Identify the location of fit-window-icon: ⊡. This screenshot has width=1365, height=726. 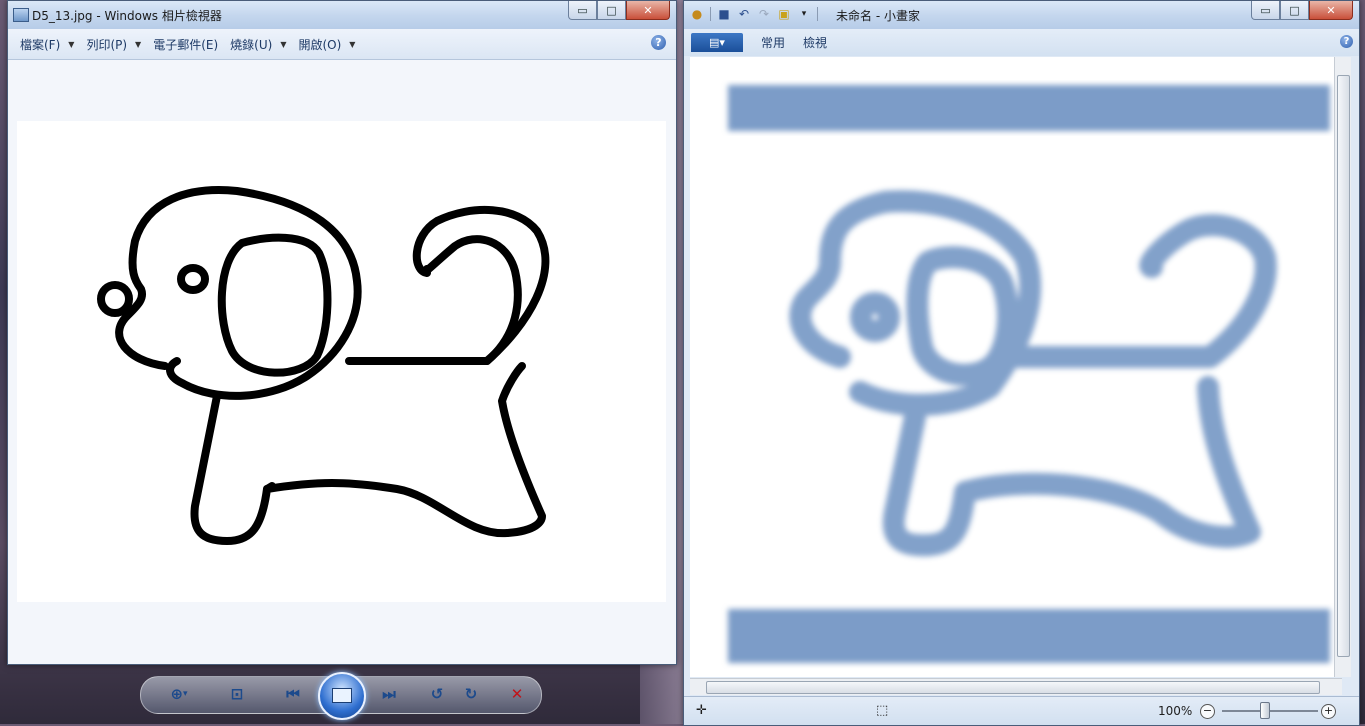
(237, 694).